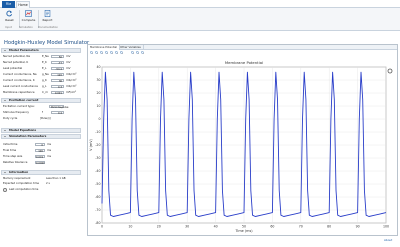  I want to click on param-symbol: E_L, so click(44, 68).